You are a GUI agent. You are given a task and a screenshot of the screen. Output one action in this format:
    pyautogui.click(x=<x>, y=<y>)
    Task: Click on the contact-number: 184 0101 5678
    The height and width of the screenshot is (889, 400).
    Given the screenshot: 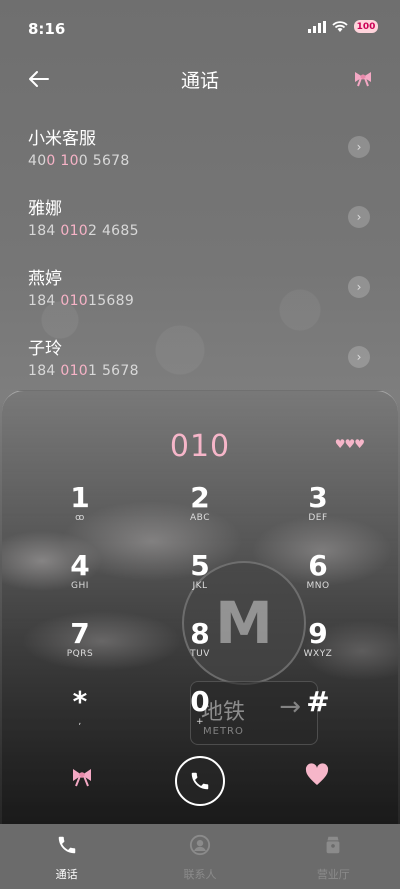 What is the action you would take?
    pyautogui.click(x=83, y=371)
    